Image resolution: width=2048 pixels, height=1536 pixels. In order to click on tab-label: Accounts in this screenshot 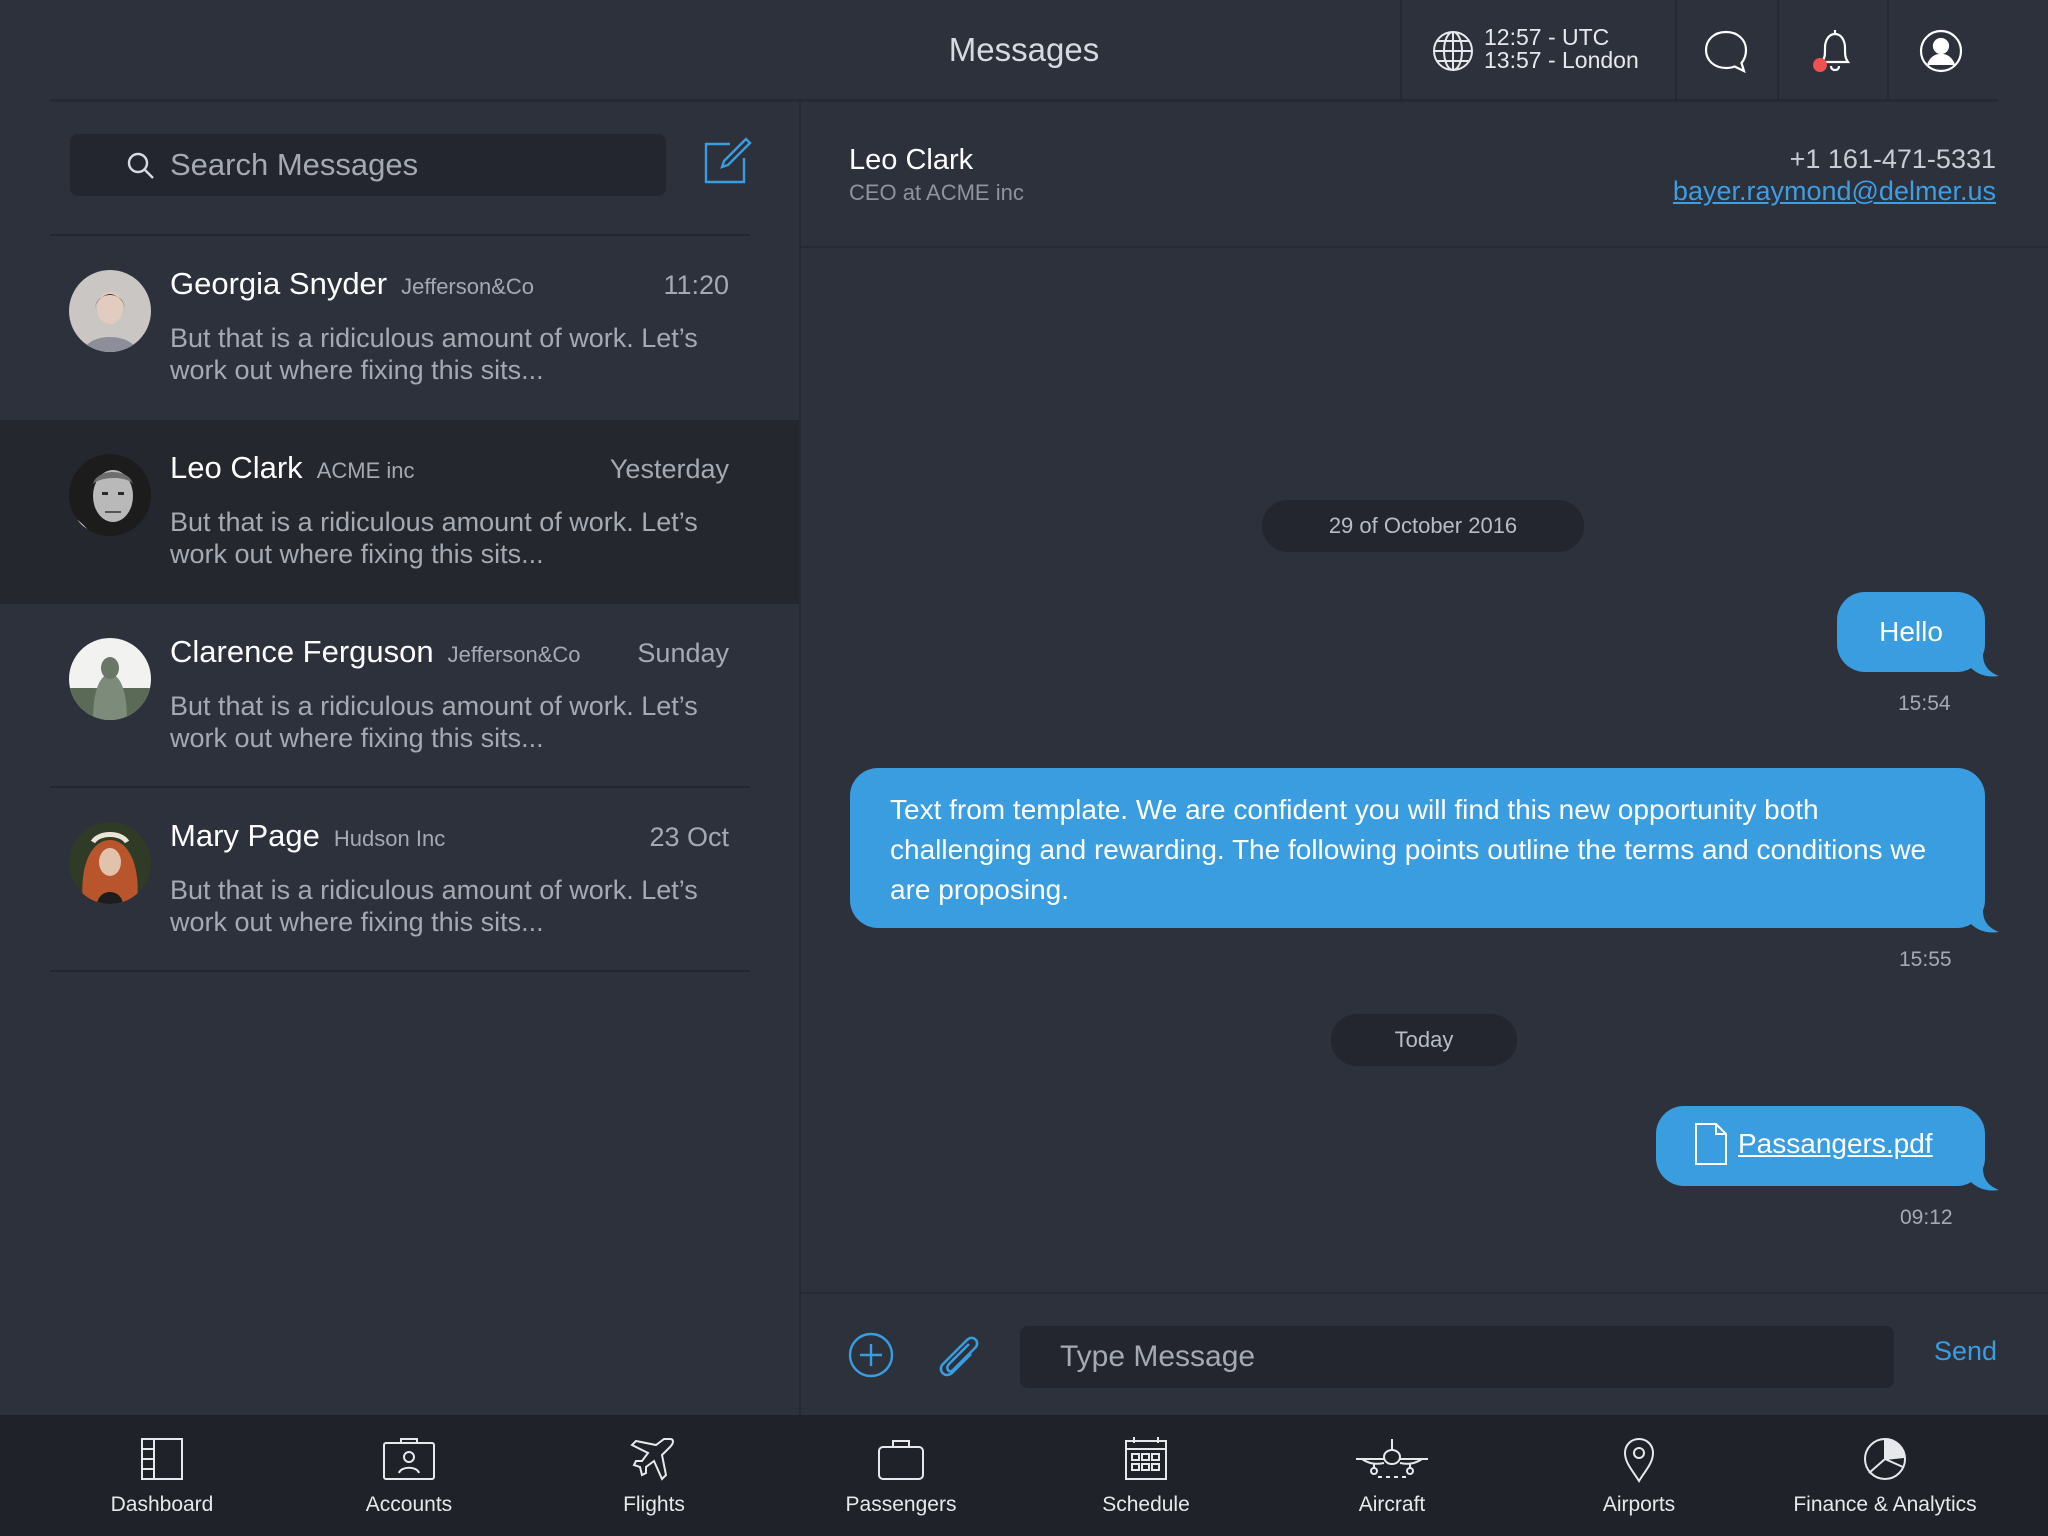, I will do `click(409, 1504)`.